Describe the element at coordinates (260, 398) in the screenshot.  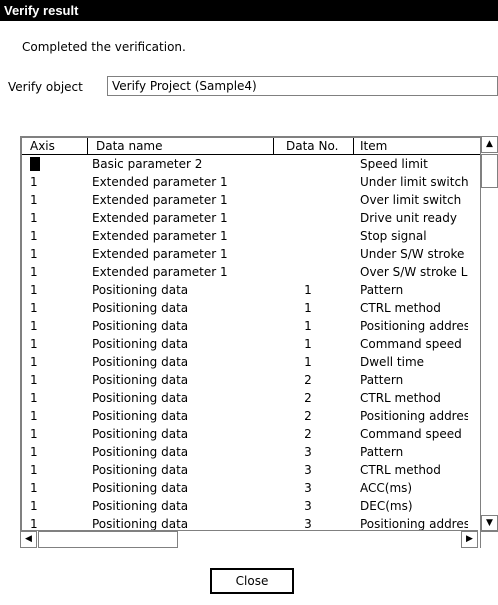
I see `table-row: 1 Positioning data 2 CTRL method` at that location.